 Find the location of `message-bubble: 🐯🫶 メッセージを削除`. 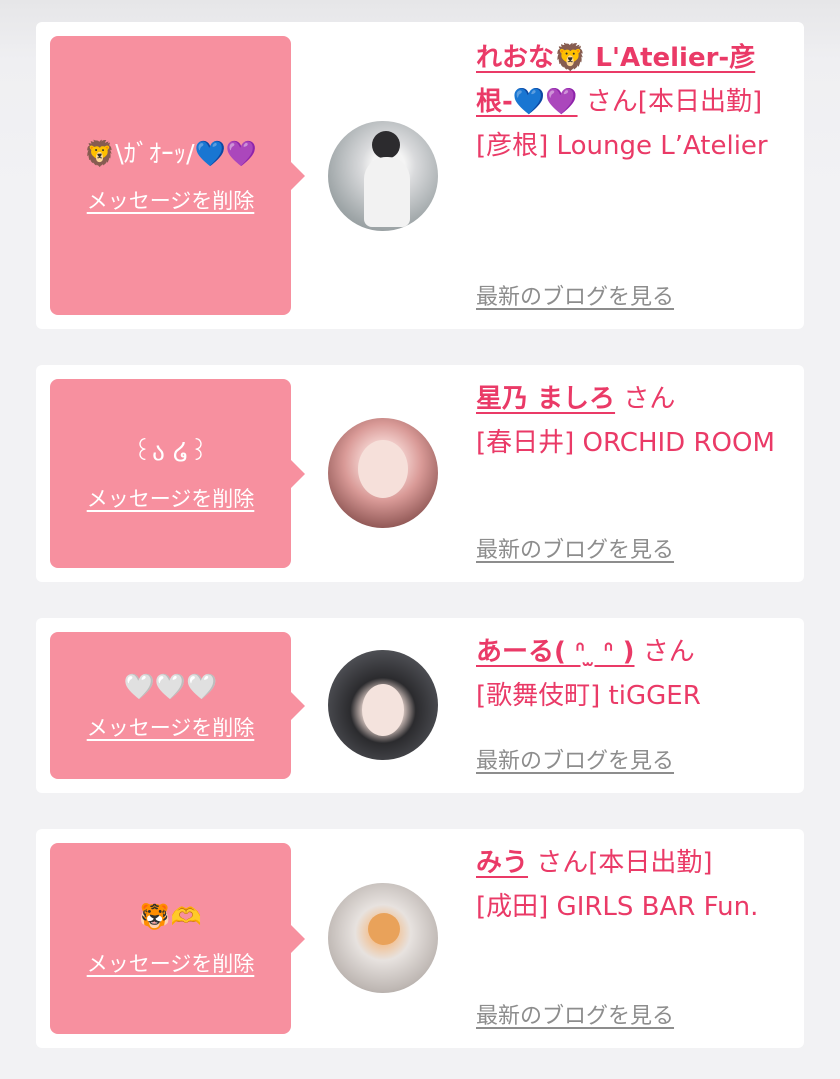

message-bubble: 🐯🫶 メッセージを削除 is located at coordinates (177, 938).